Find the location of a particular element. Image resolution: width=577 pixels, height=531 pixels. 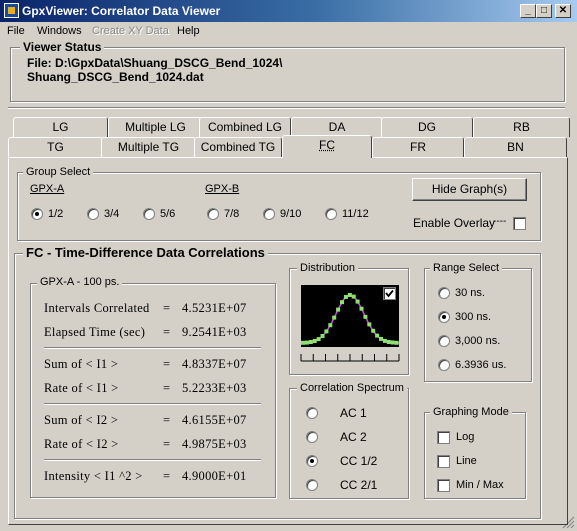

graphing-mode-label: Graphing Mode is located at coordinates (471, 412).